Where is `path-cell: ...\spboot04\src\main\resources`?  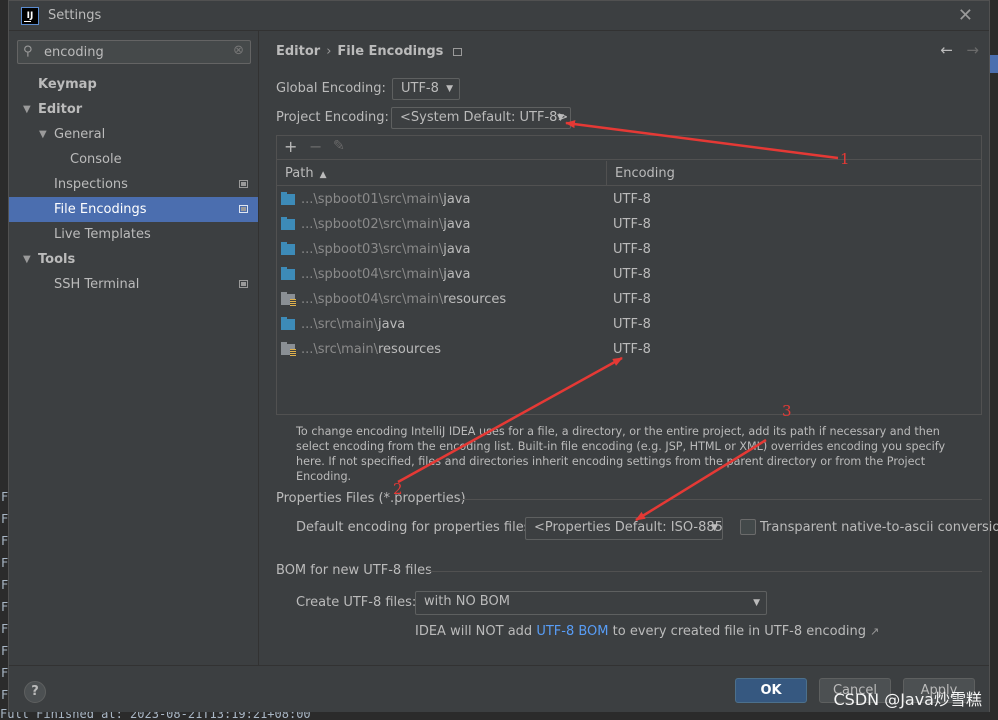 path-cell: ...\spboot04\src\main\resources is located at coordinates (403, 299).